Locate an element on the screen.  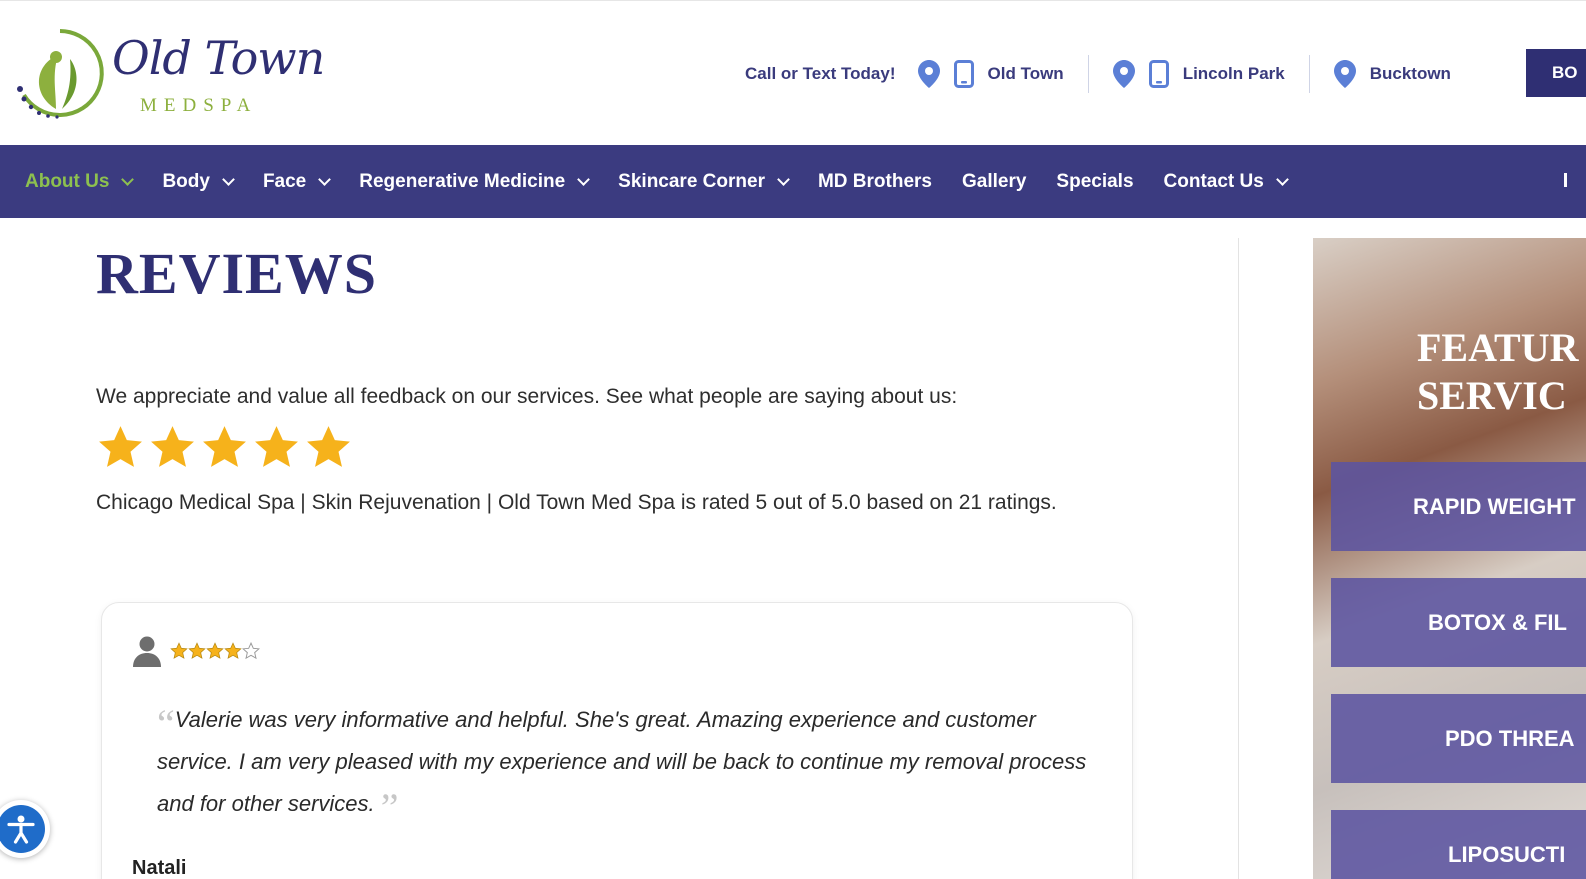
user-avatar-icon is located at coordinates (147, 651).